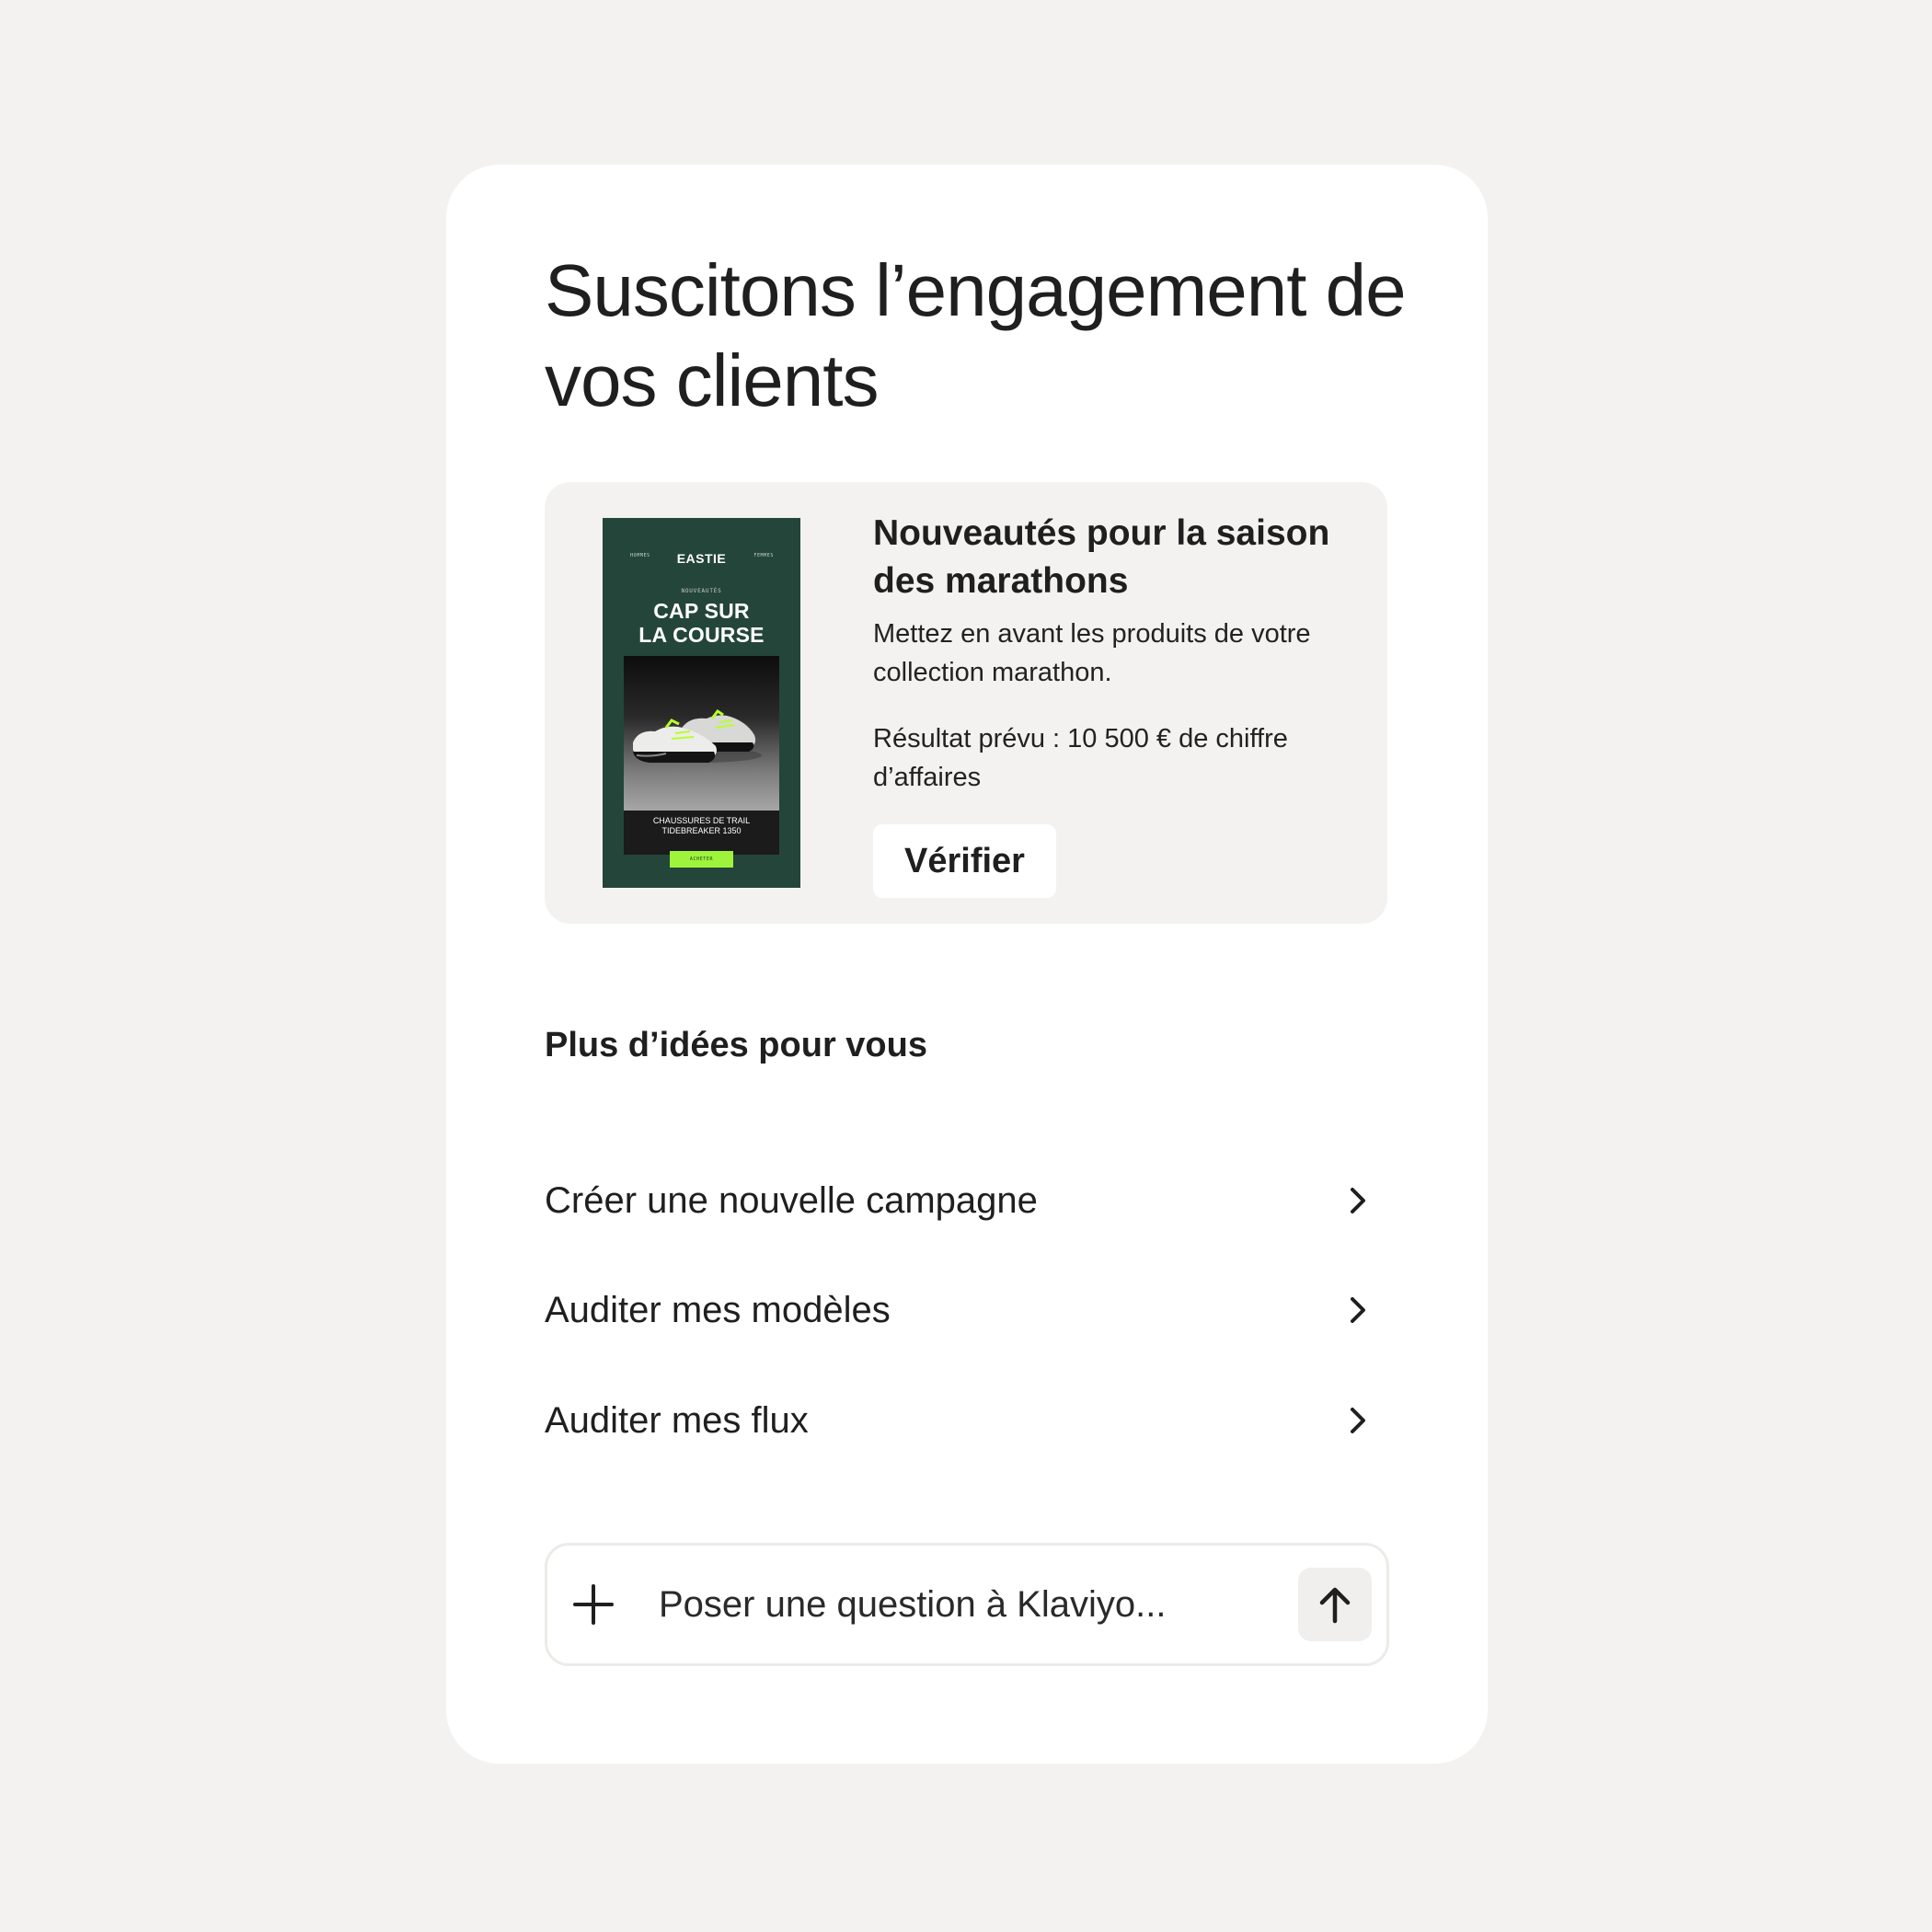 Image resolution: width=1932 pixels, height=1932 pixels. I want to click on email-preview-eyebrow: NOUVEAUTÉS, so click(701, 591).